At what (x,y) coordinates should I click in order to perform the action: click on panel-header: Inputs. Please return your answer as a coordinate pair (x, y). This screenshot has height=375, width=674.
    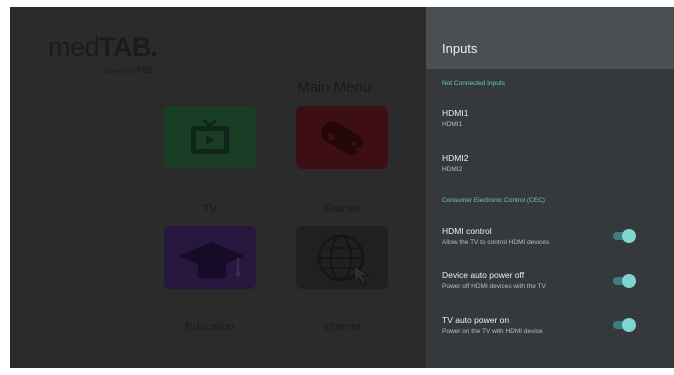
    Looking at the image, I should click on (550, 38).